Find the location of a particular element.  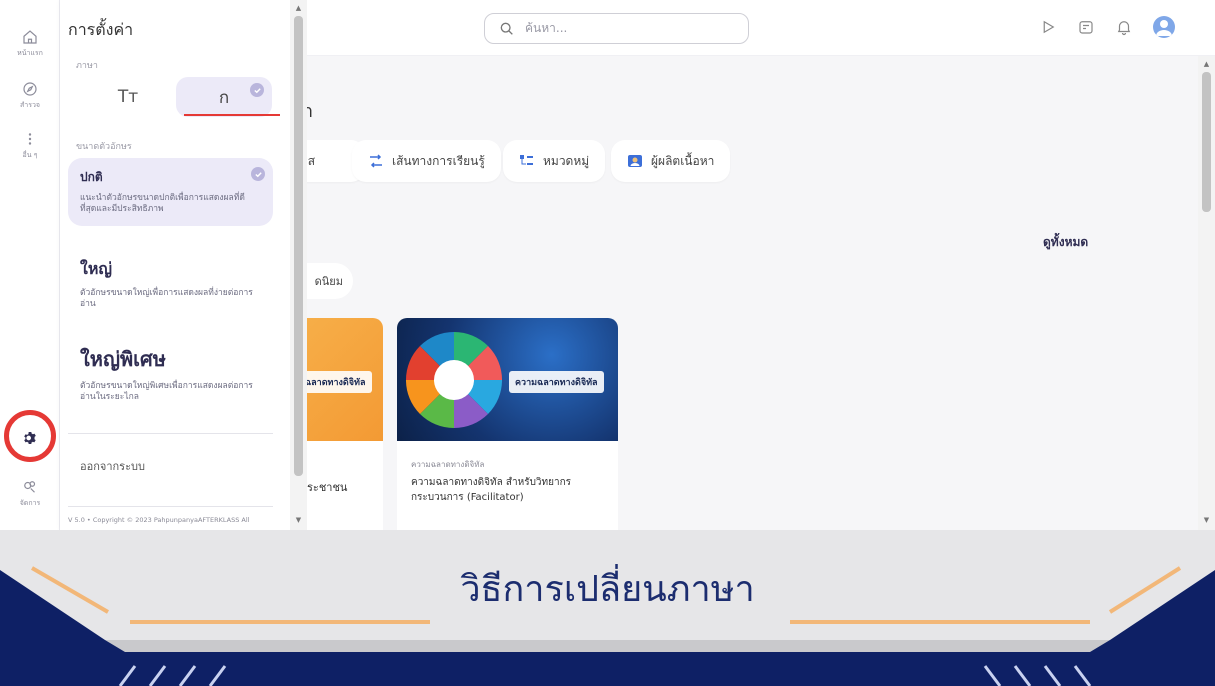

language-underline is located at coordinates (232, 115).